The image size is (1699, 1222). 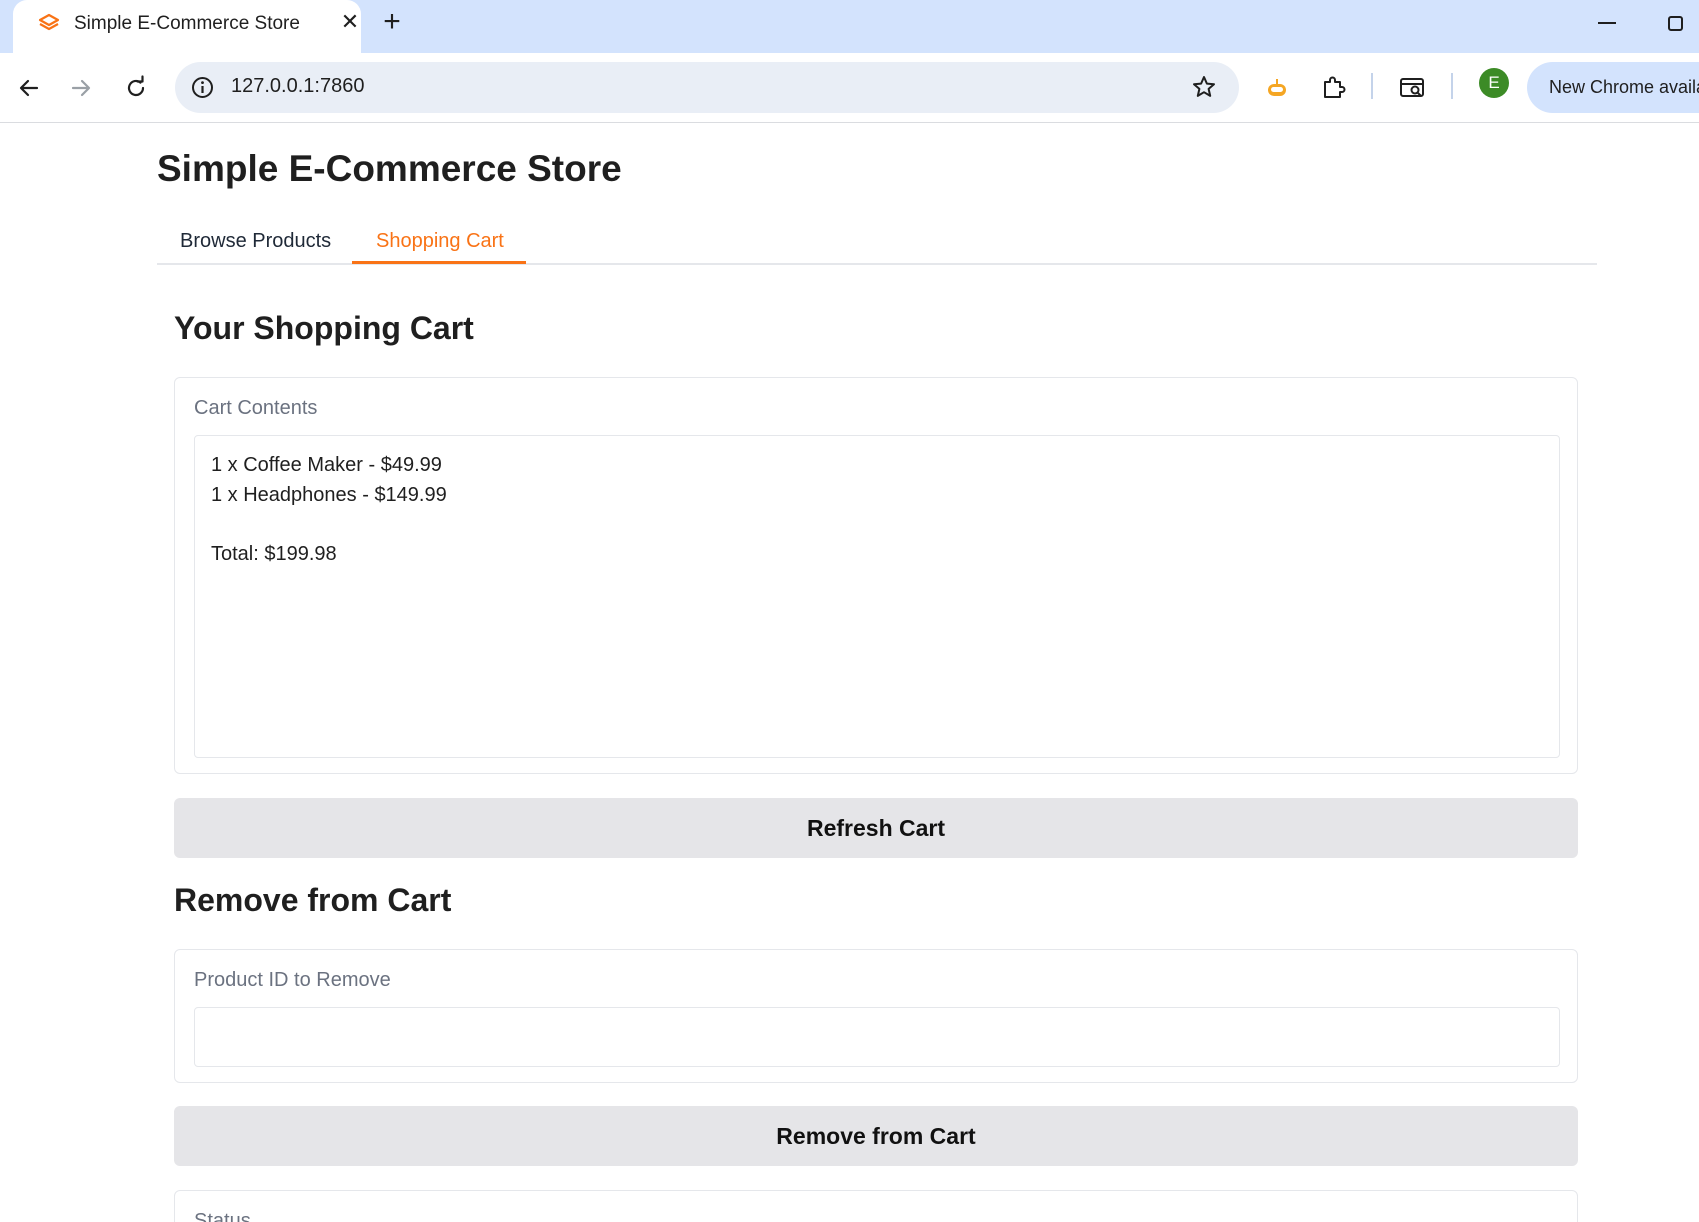 I want to click on product-id-input, so click(x=877, y=1037).